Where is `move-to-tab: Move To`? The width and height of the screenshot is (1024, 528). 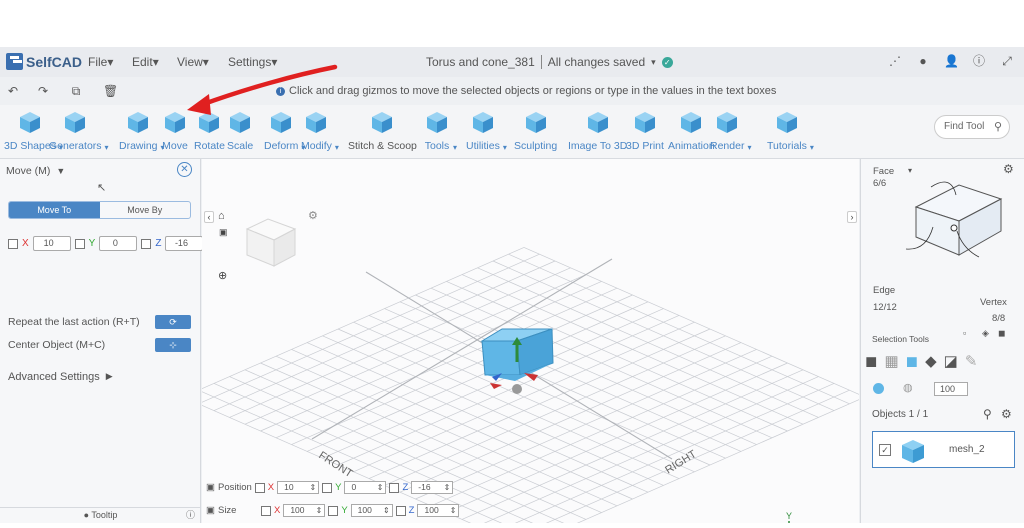 move-to-tab: Move To is located at coordinates (54, 210).